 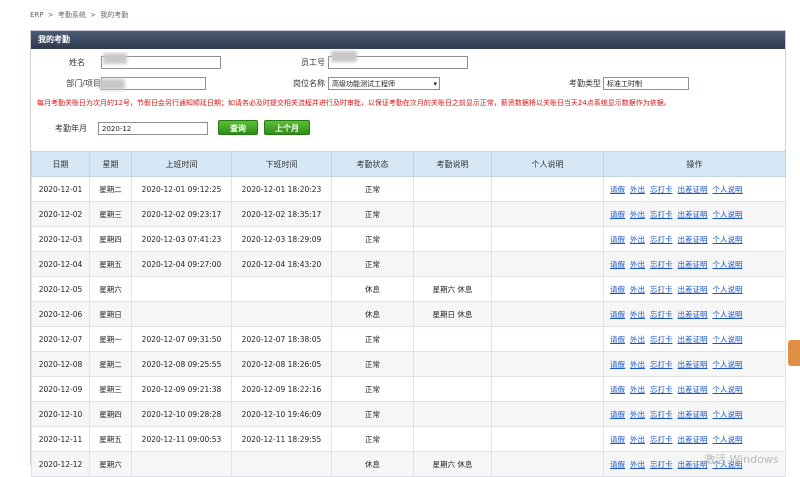 What do you see at coordinates (83, 83) in the screenshot?
I see `dept-label: 部门/项目` at bounding box center [83, 83].